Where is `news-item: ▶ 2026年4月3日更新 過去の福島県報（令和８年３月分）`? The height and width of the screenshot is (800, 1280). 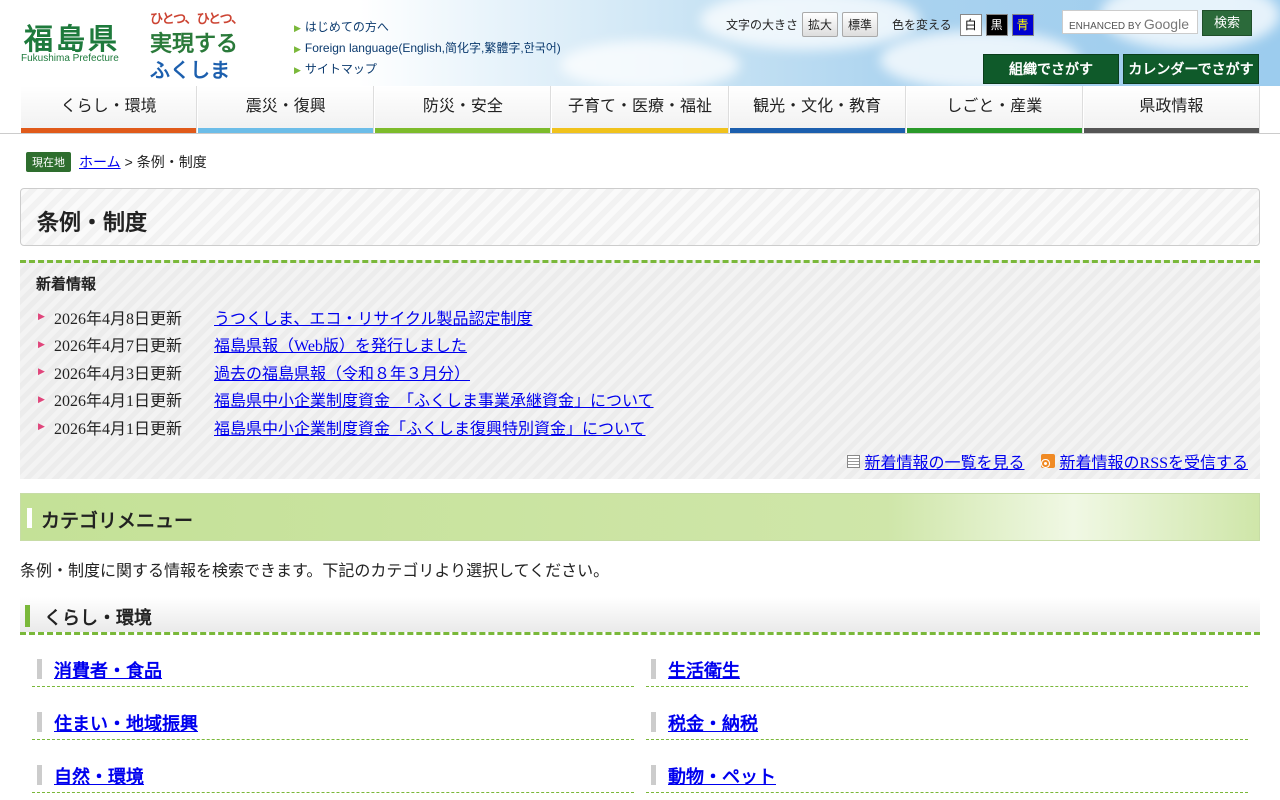 news-item: ▶ 2026年4月3日更新 過去の福島県報（令和８年３月分） is located at coordinates (346, 372).